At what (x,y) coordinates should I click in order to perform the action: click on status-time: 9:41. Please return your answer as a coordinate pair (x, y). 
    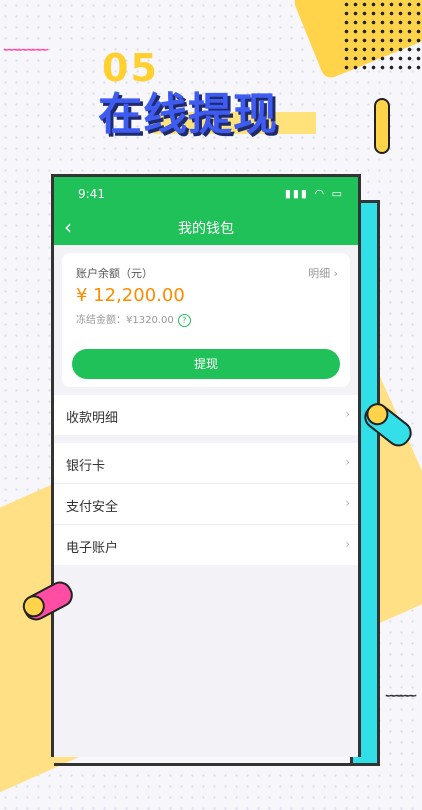
    Looking at the image, I should click on (91, 194).